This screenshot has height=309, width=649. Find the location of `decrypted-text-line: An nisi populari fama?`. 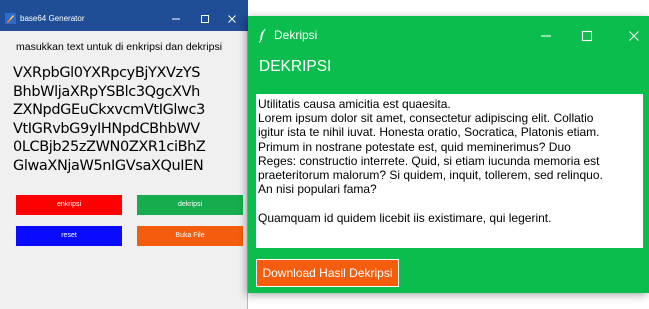

decrypted-text-line: An nisi populari fama? is located at coordinates (317, 189).